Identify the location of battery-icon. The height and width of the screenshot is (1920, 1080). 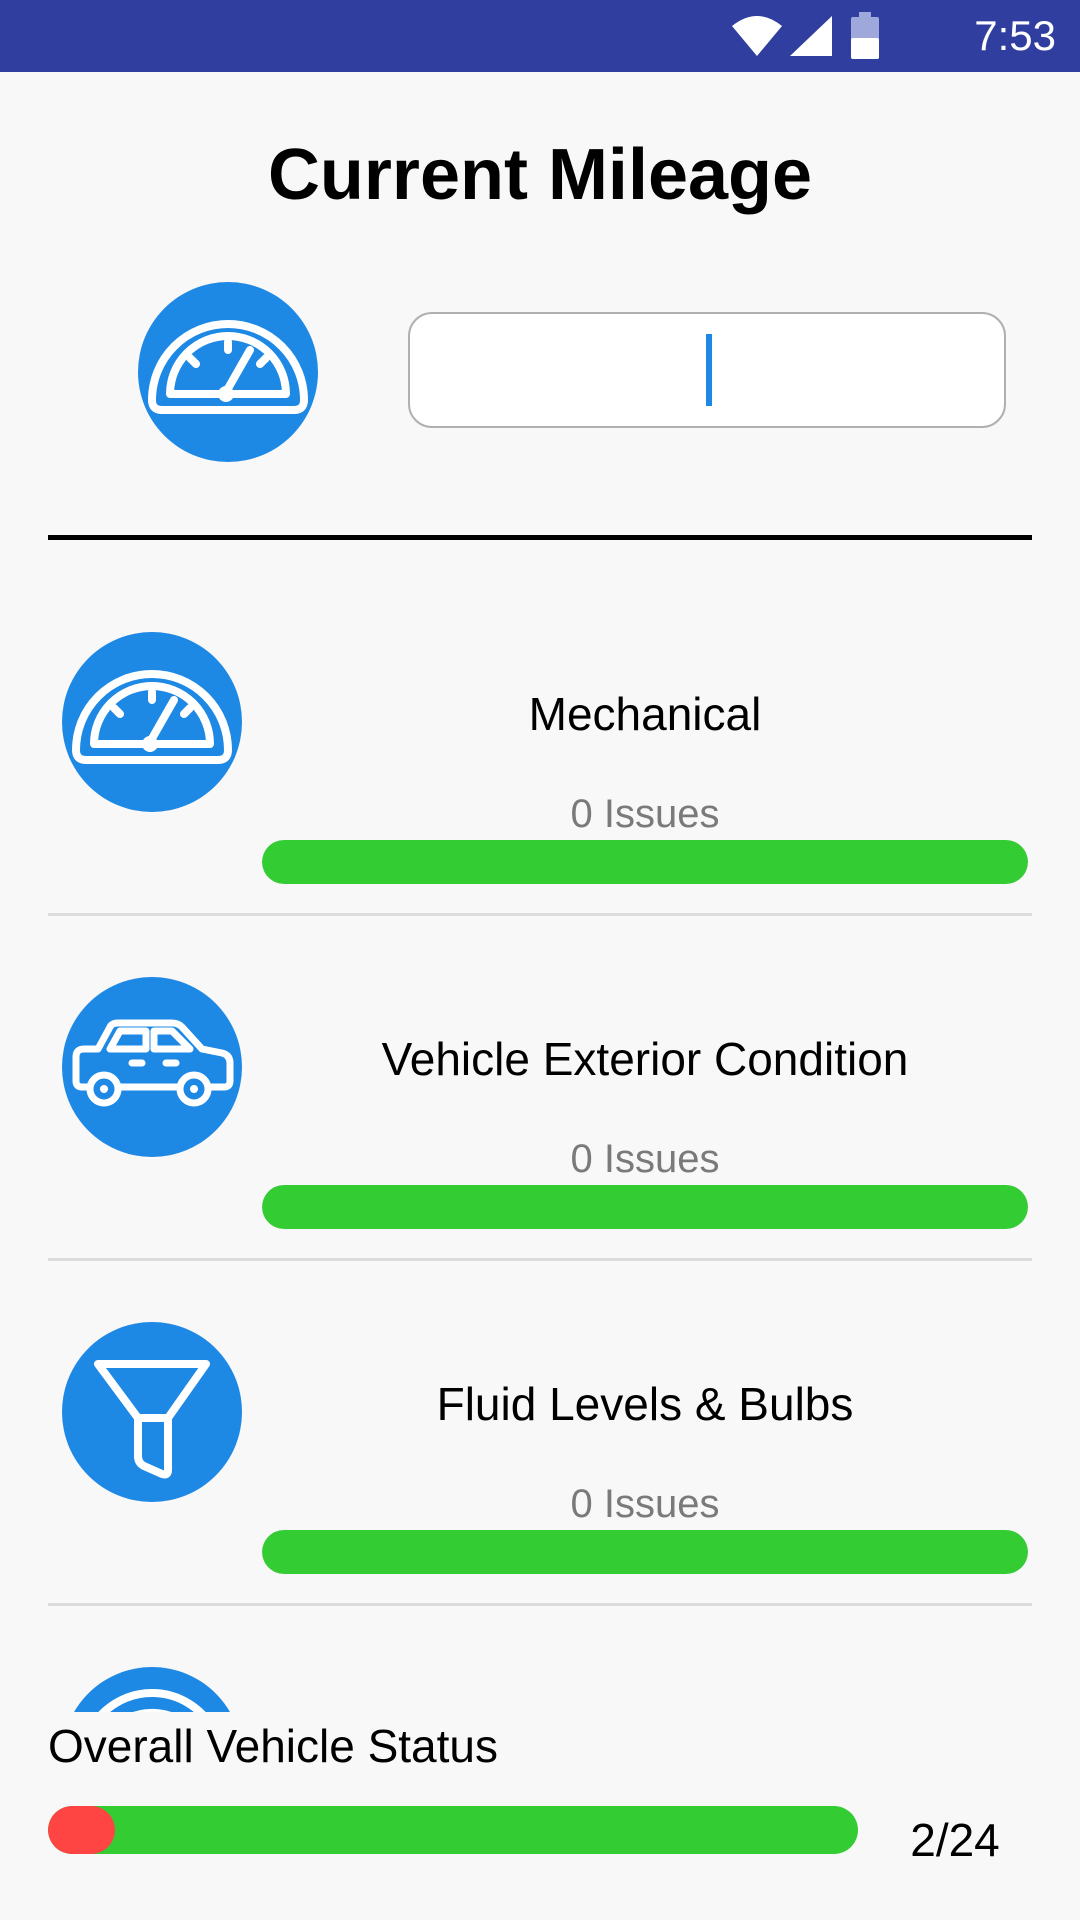
(865, 35).